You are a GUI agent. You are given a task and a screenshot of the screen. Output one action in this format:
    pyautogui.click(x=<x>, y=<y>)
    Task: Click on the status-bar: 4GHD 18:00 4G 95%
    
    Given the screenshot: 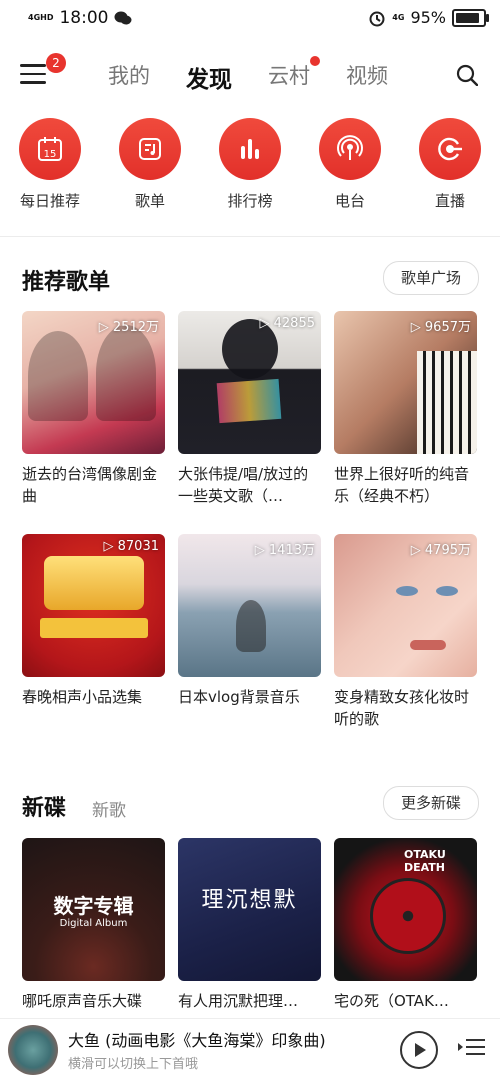 What is the action you would take?
    pyautogui.click(x=250, y=20)
    